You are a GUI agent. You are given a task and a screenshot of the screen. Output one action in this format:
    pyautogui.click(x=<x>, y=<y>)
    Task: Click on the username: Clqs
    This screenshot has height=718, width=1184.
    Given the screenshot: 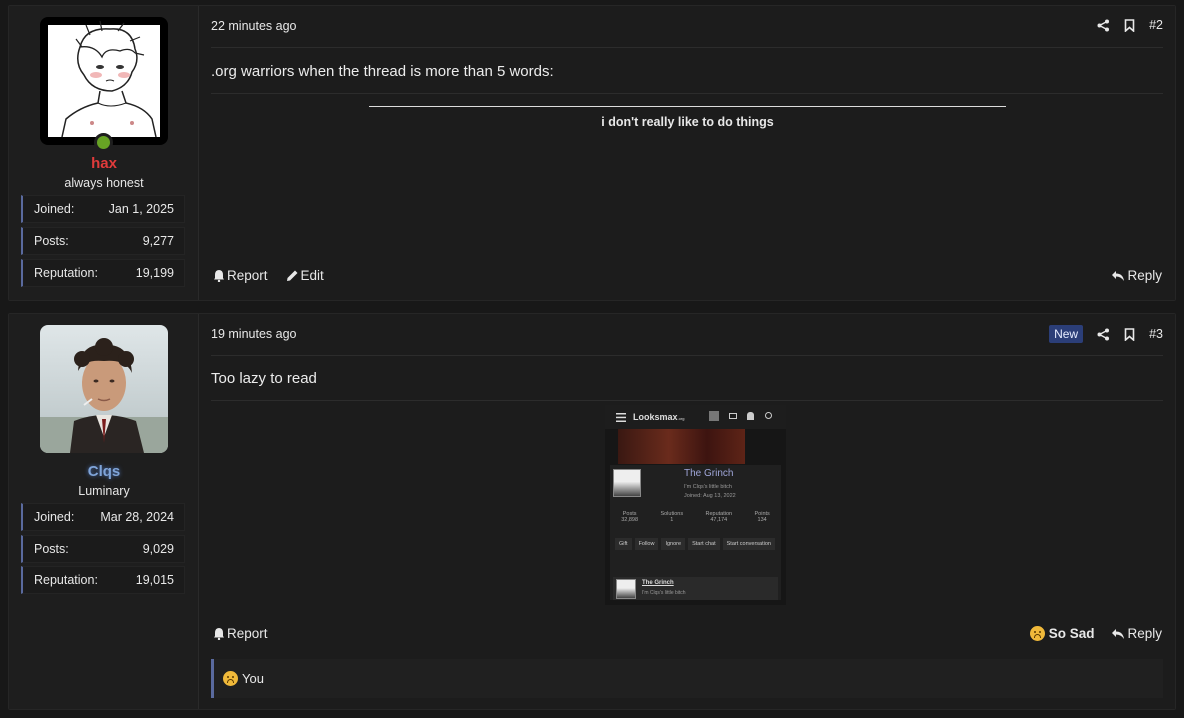 What is the action you would take?
    pyautogui.click(x=104, y=471)
    